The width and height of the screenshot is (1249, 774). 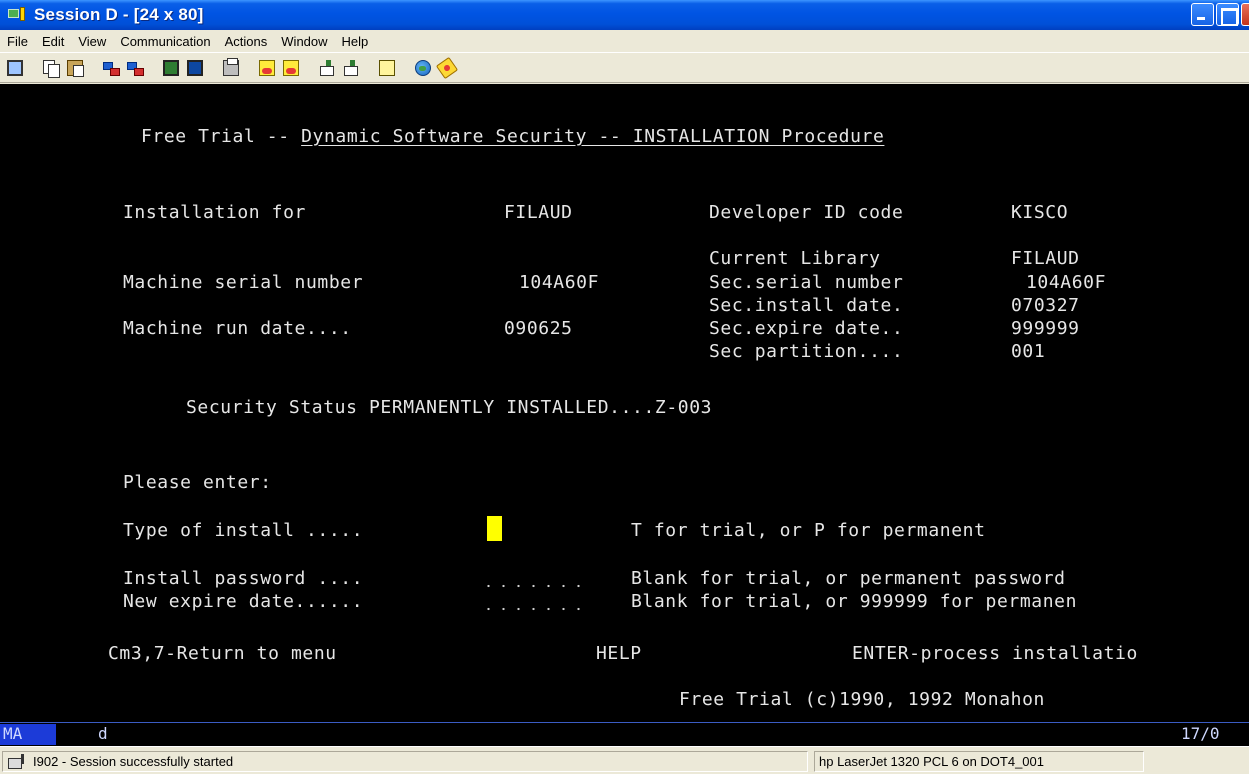 What do you see at coordinates (1045, 328) in the screenshot?
I see `sec-expire-value: 999999` at bounding box center [1045, 328].